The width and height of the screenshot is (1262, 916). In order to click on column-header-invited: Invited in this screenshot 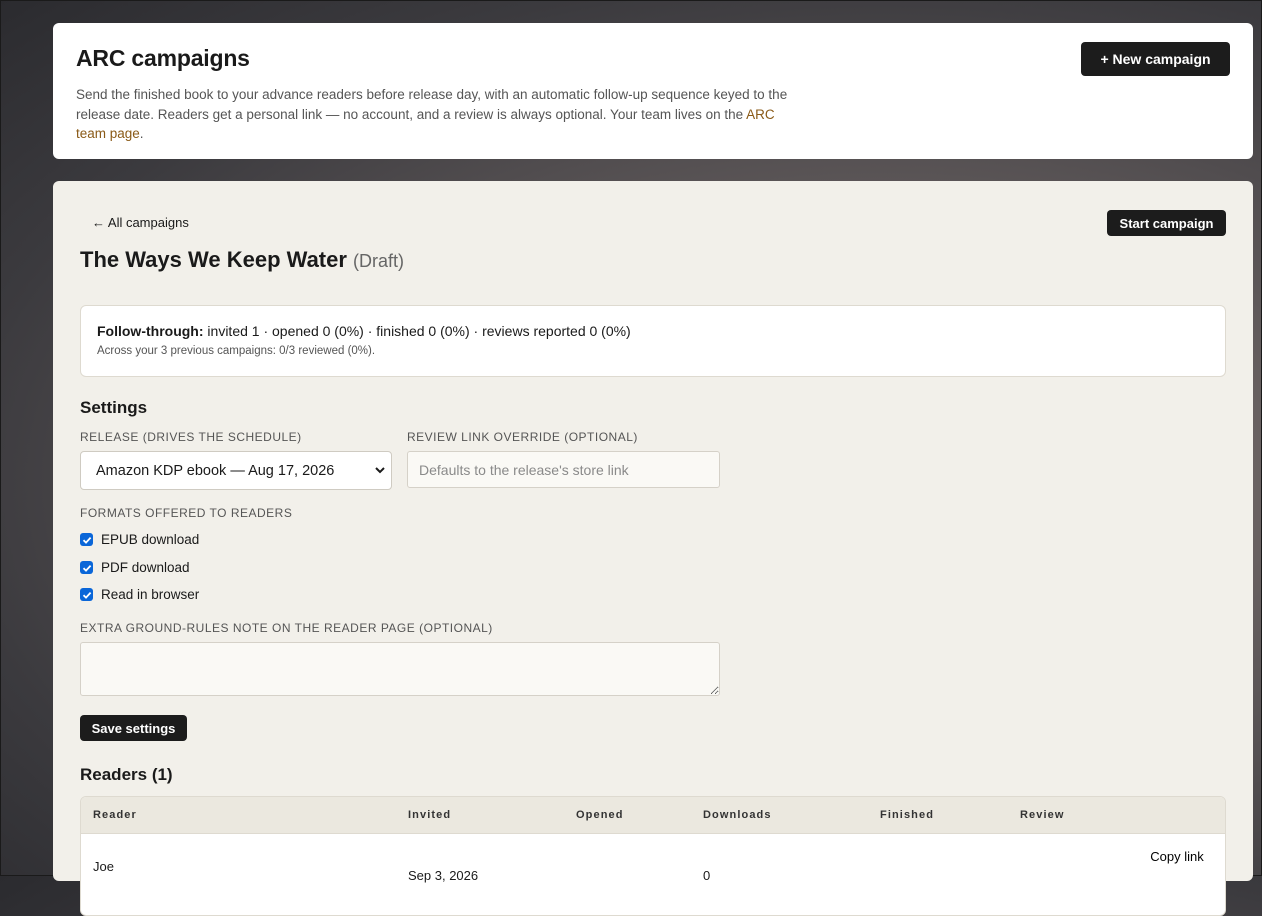, I will do `click(430, 815)`.